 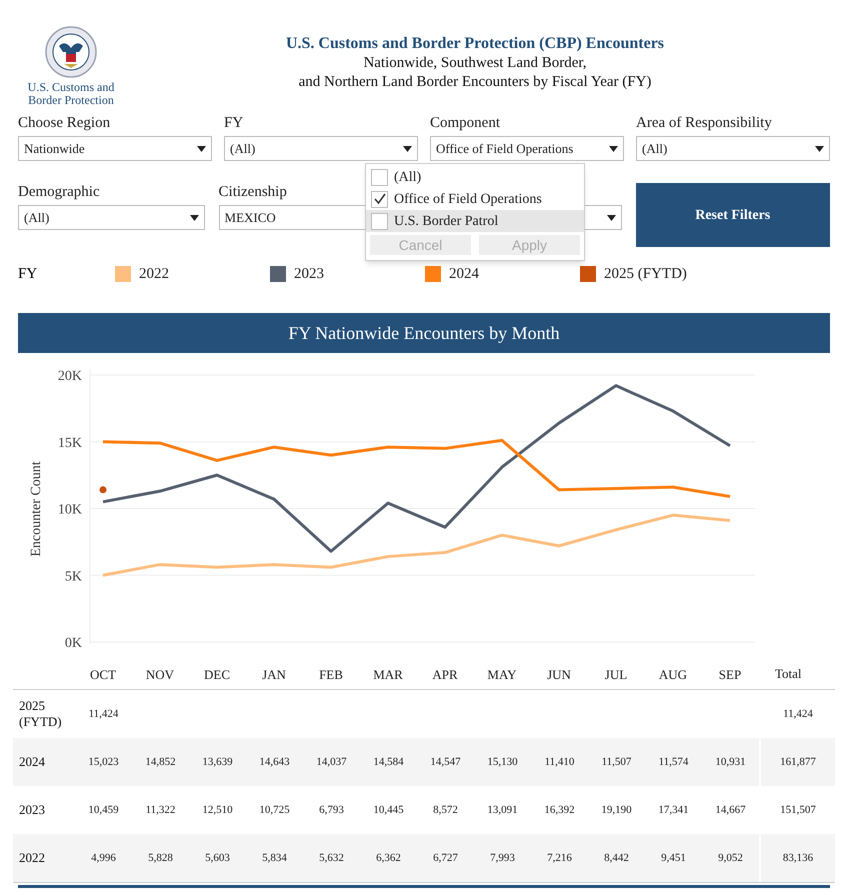 I want to click on table-cell-text: 151,507, so click(x=798, y=810).